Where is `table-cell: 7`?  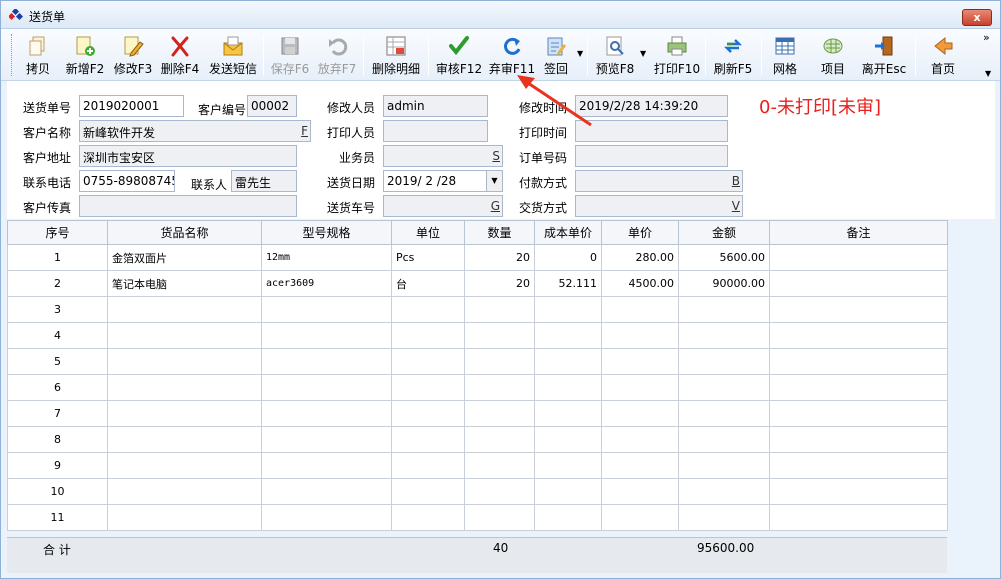
table-cell: 7 is located at coordinates (57, 413).